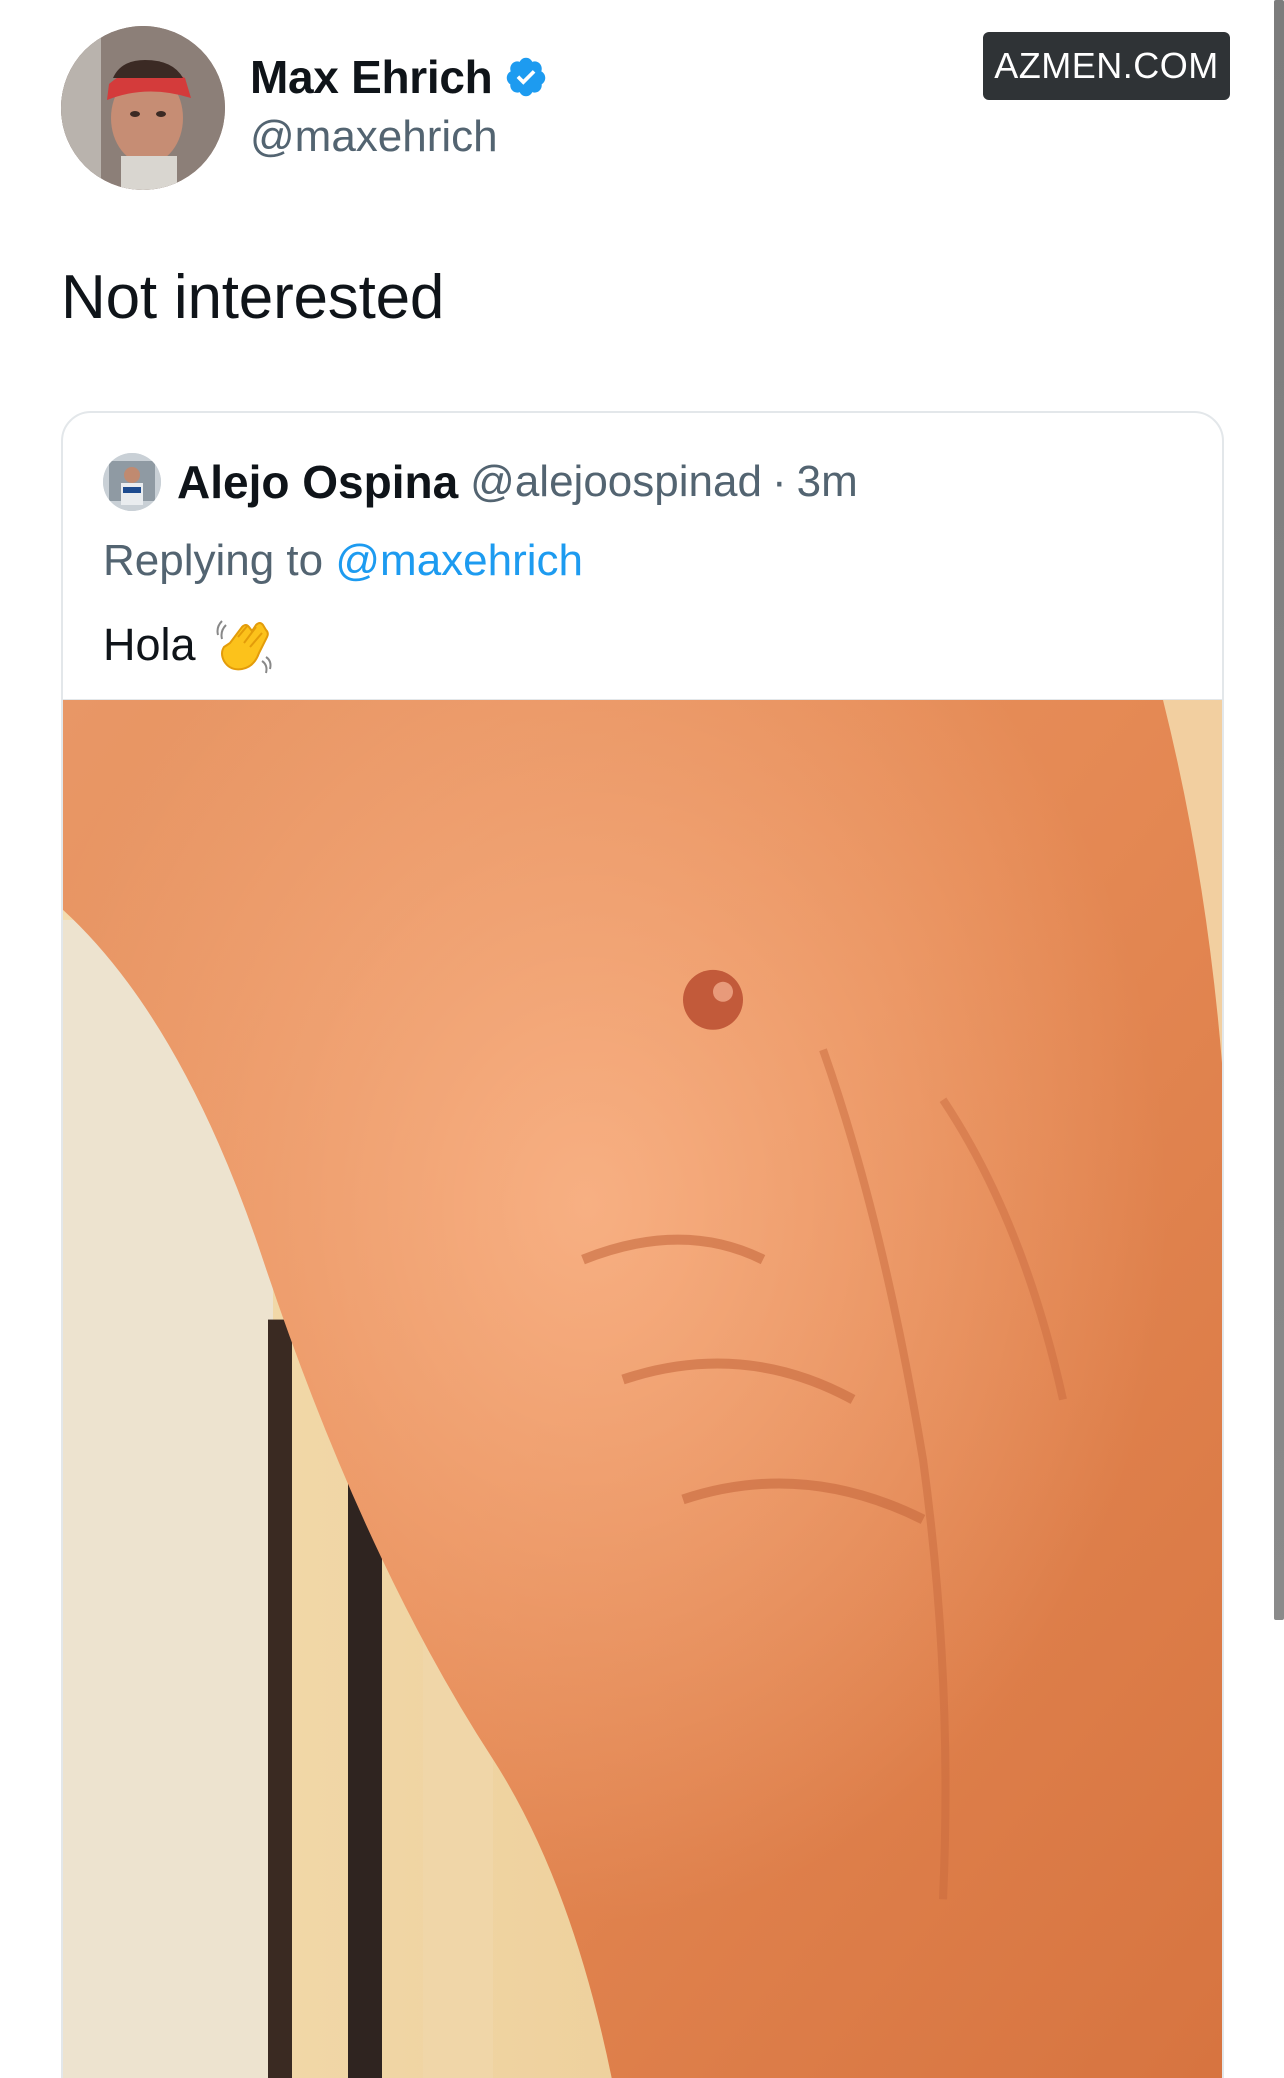 Image resolution: width=1284 pixels, height=2078 pixels. I want to click on author-display-name: Max Ehrich, so click(371, 77).